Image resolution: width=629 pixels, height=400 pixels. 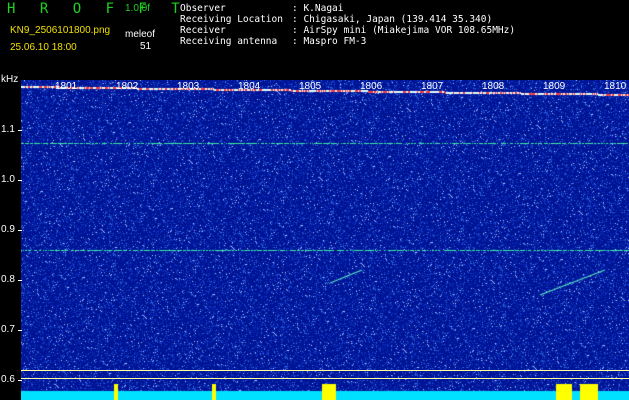 What do you see at coordinates (97, 9) in the screenshot?
I see `app-logo: H R O F F T` at bounding box center [97, 9].